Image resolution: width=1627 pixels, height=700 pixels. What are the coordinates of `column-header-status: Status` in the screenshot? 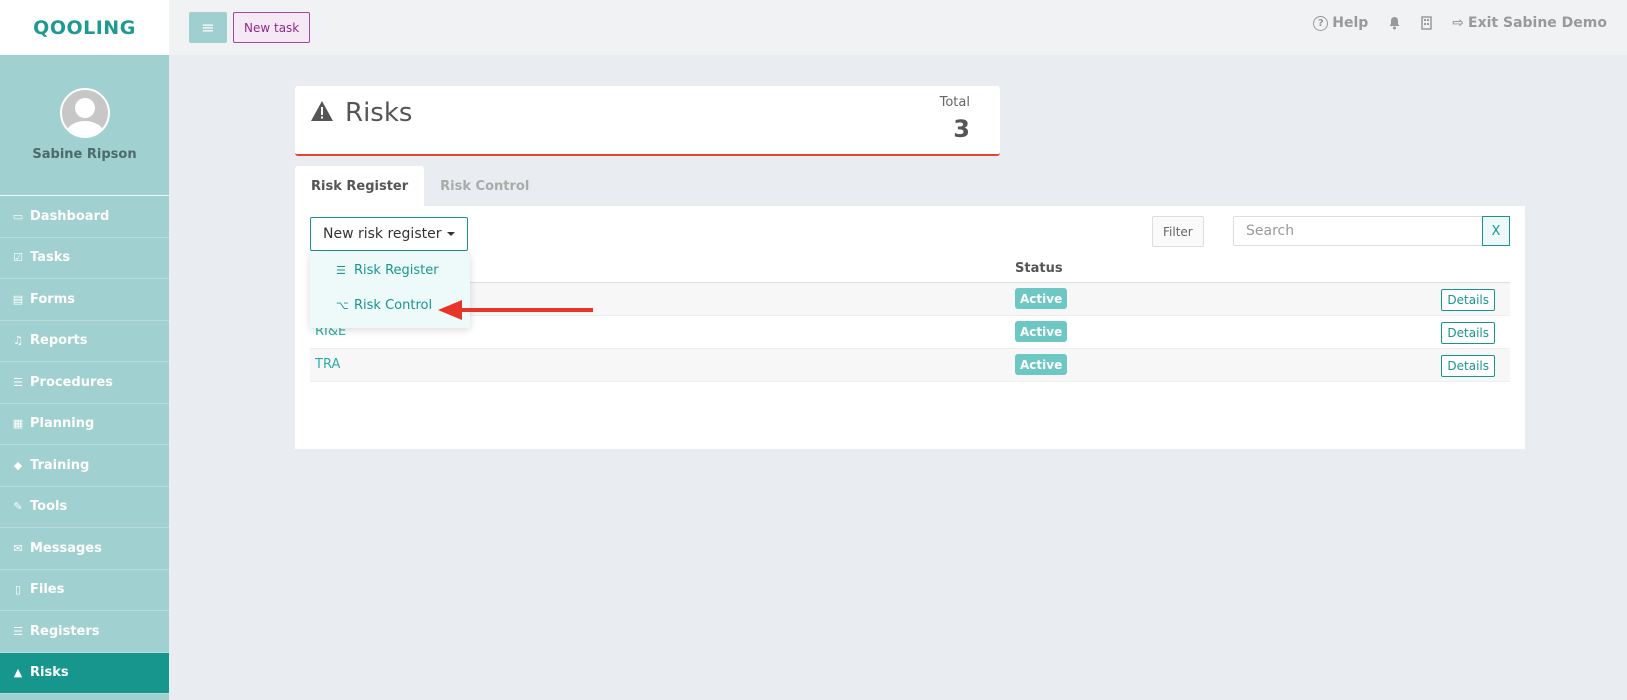 It's located at (1039, 268).